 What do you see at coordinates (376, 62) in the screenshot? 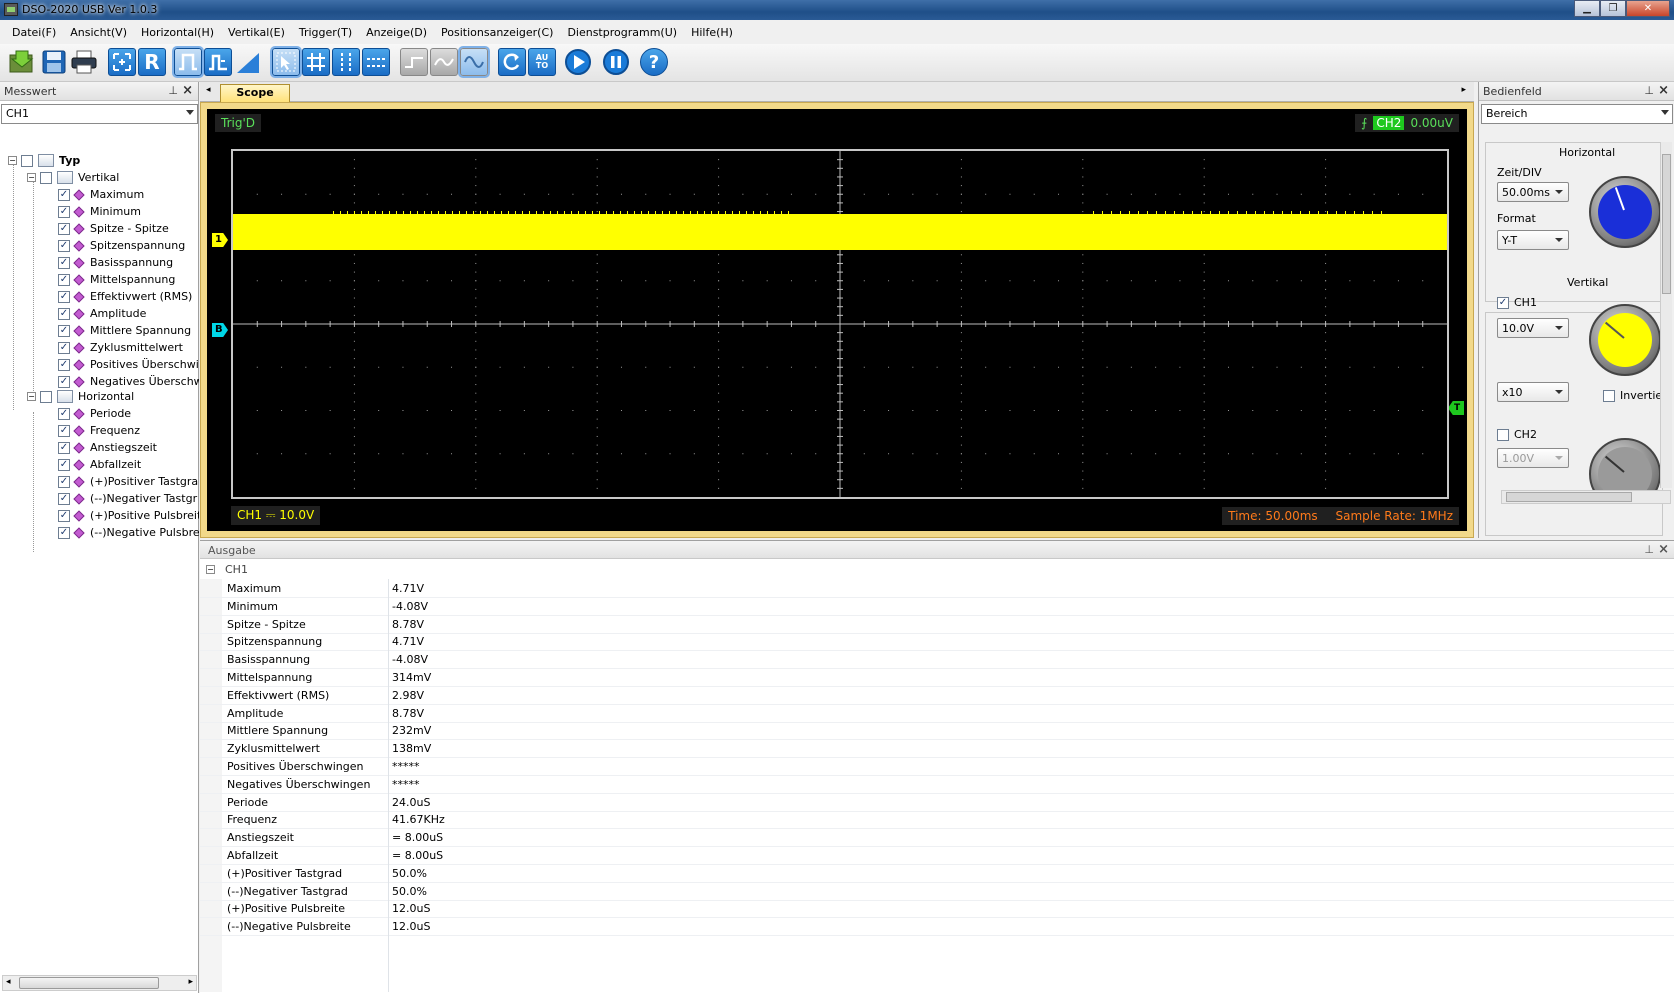
I see `horizontal-cursor-icon` at bounding box center [376, 62].